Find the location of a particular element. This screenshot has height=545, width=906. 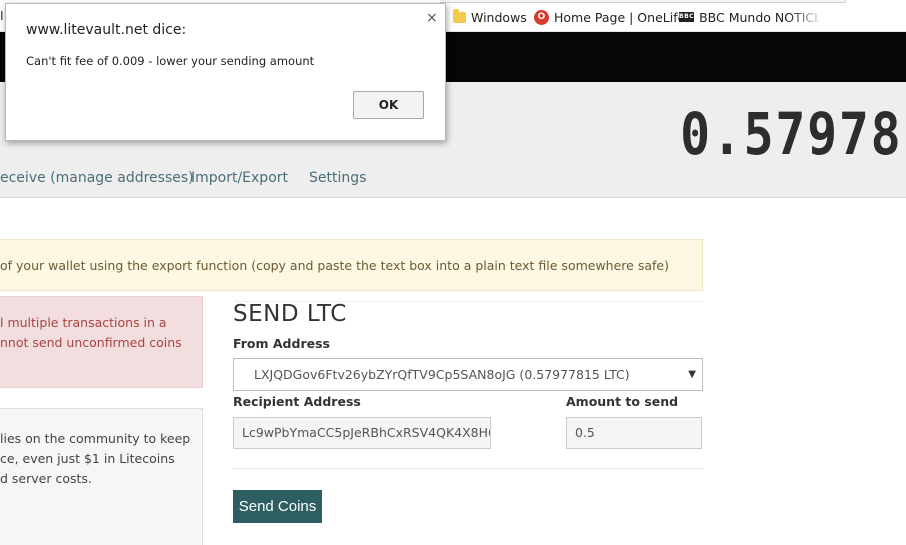

recipient-address-input: Lc9wPbYmaCC5pJeRBhCxRSV4QK4X8H6 is located at coordinates (362, 433).